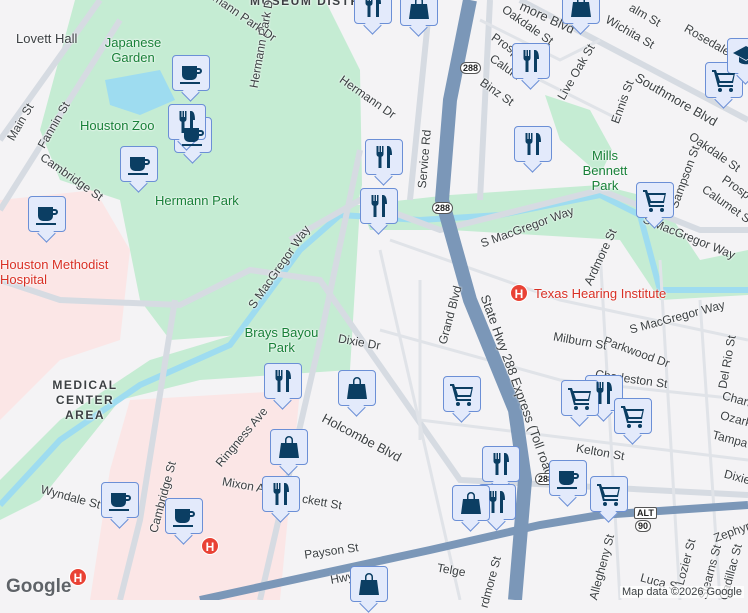  Describe the element at coordinates (46, 38) in the screenshot. I see `poi-lovett-hall: Lovett Hall` at that location.